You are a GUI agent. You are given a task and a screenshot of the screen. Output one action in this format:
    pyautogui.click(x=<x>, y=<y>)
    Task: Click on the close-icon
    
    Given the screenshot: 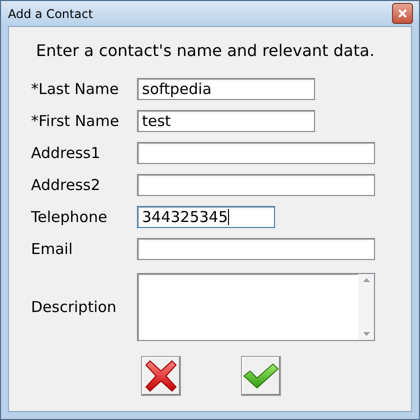 What is the action you would take?
    pyautogui.click(x=402, y=13)
    